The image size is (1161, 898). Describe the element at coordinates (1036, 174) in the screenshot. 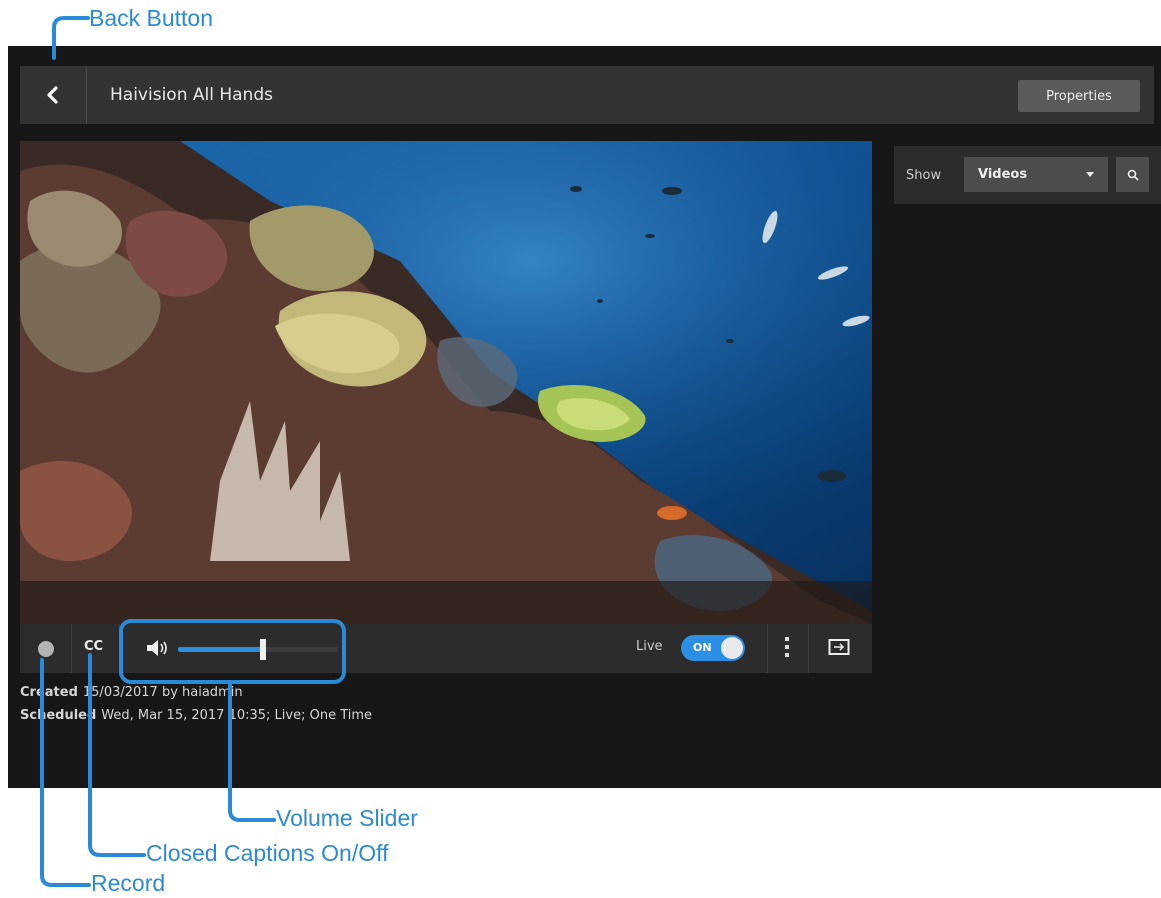

I see `show-dropdown: Videos` at that location.